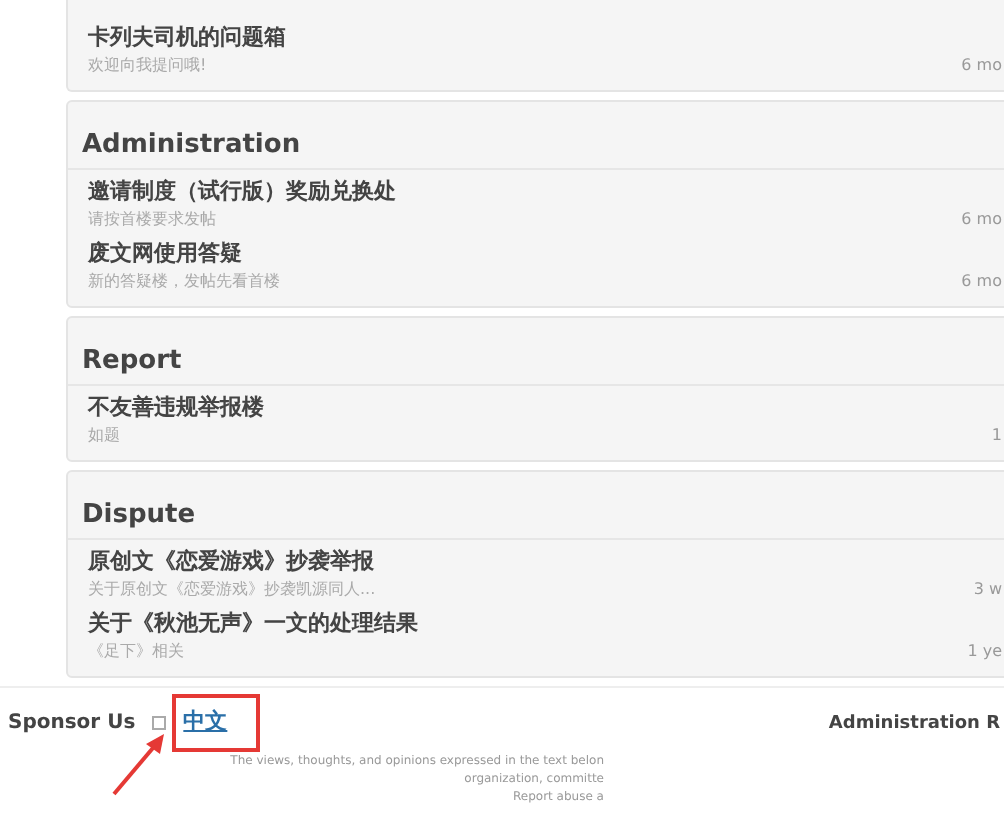  What do you see at coordinates (242, 191) in the screenshot?
I see `topic-title: 邀请制度（试行版）奖励兑换处` at bounding box center [242, 191].